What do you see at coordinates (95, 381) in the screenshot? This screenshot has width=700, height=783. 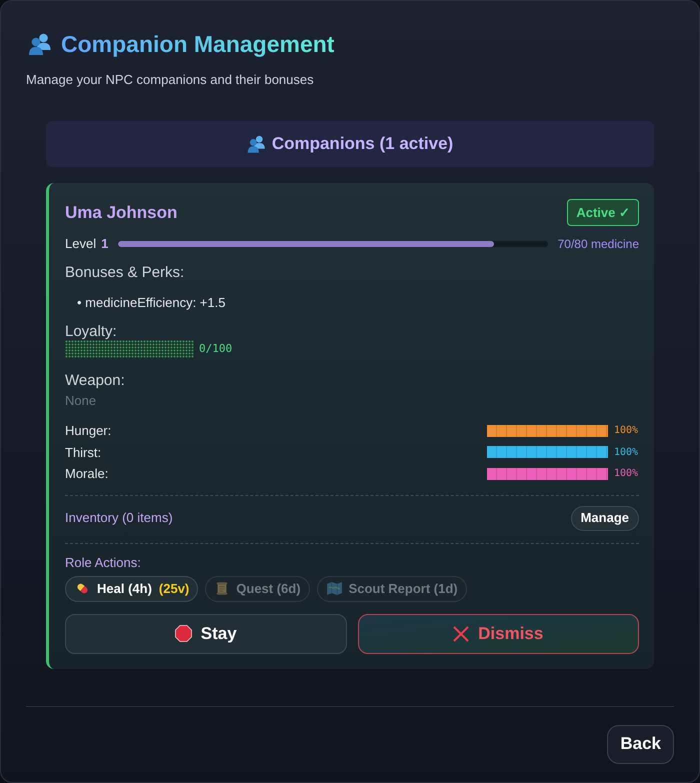 I see `weapon-heading: Weapon:` at bounding box center [95, 381].